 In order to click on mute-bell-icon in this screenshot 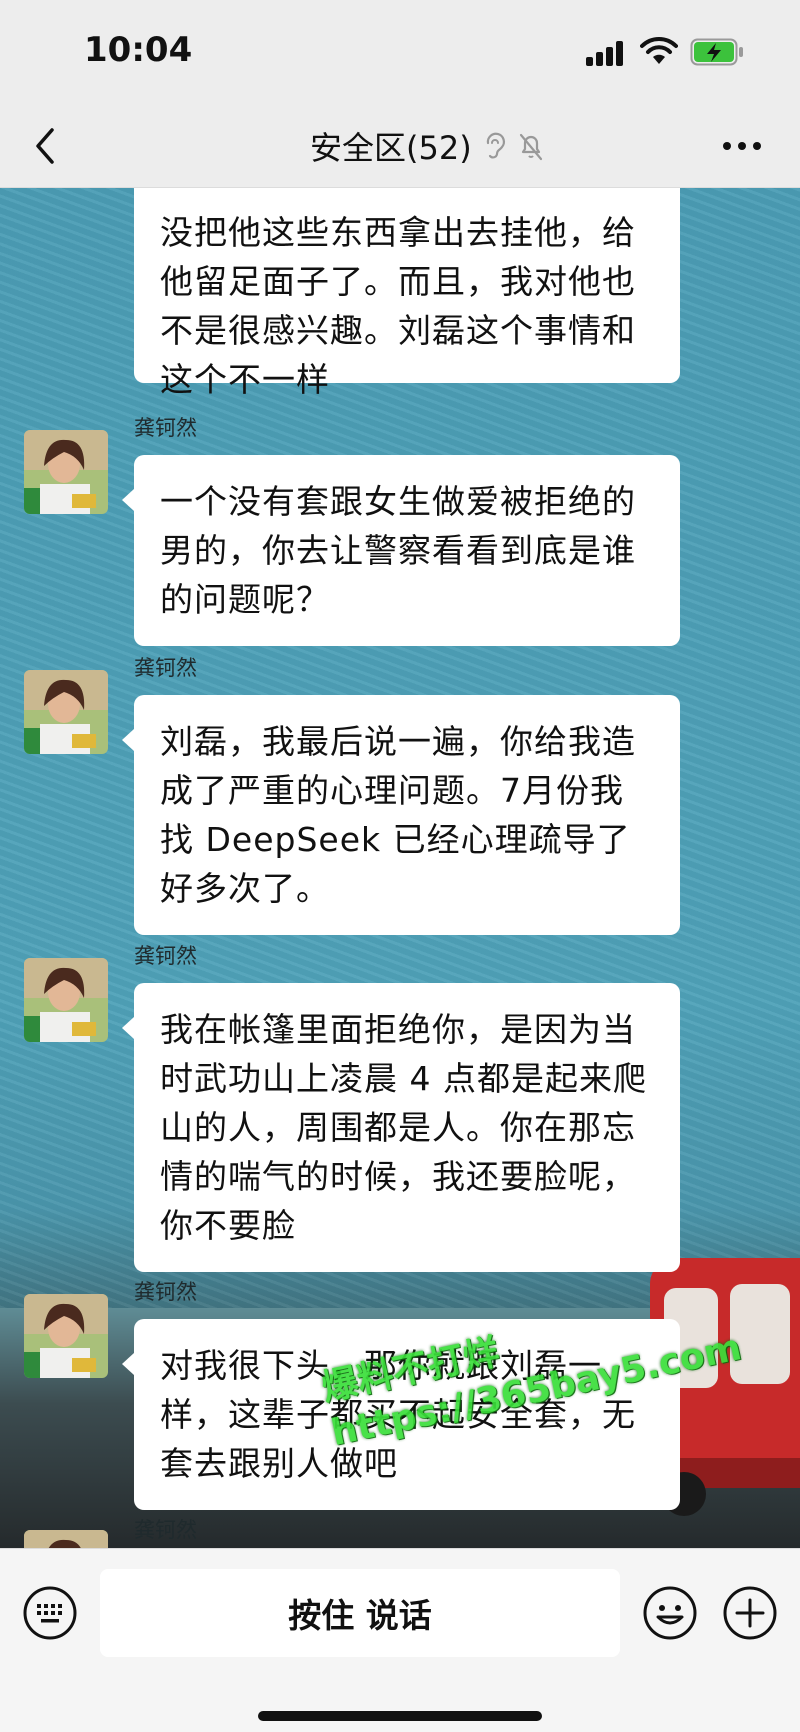, I will do `click(530, 147)`.